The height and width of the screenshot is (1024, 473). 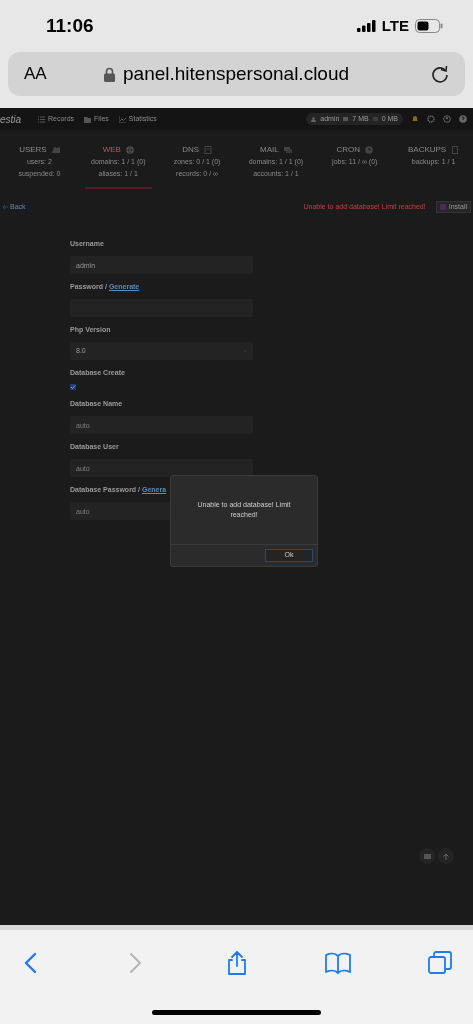 I want to click on list-icon, so click(x=41, y=119).